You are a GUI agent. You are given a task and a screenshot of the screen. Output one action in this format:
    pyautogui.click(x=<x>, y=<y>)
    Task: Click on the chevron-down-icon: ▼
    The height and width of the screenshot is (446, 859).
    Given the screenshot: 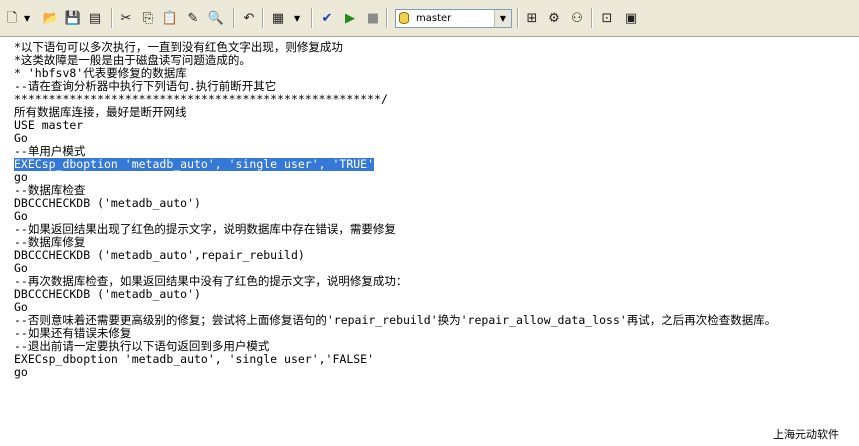 What is the action you would take?
    pyautogui.click(x=502, y=18)
    